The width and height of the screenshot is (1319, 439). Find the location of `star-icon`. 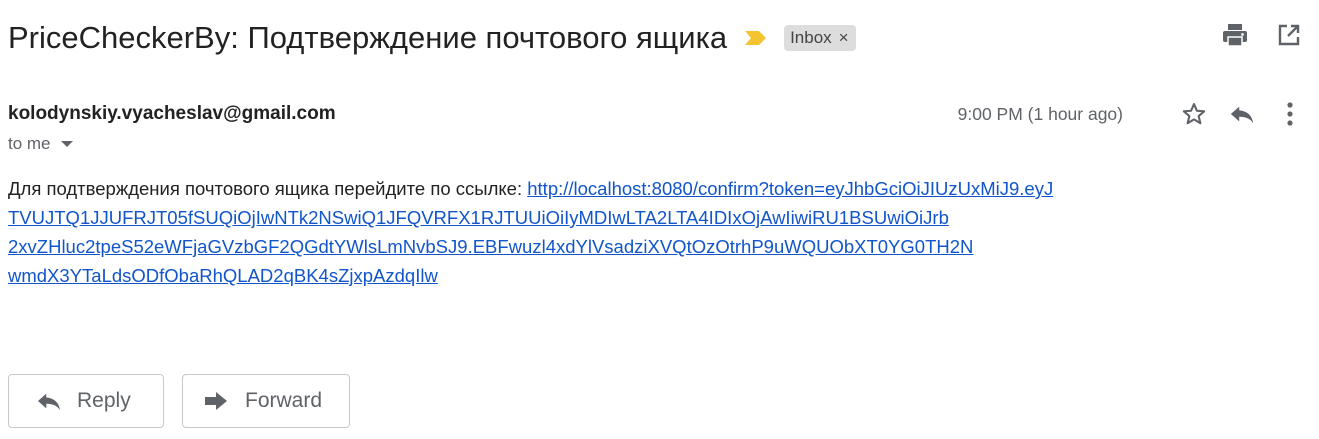

star-icon is located at coordinates (1194, 114).